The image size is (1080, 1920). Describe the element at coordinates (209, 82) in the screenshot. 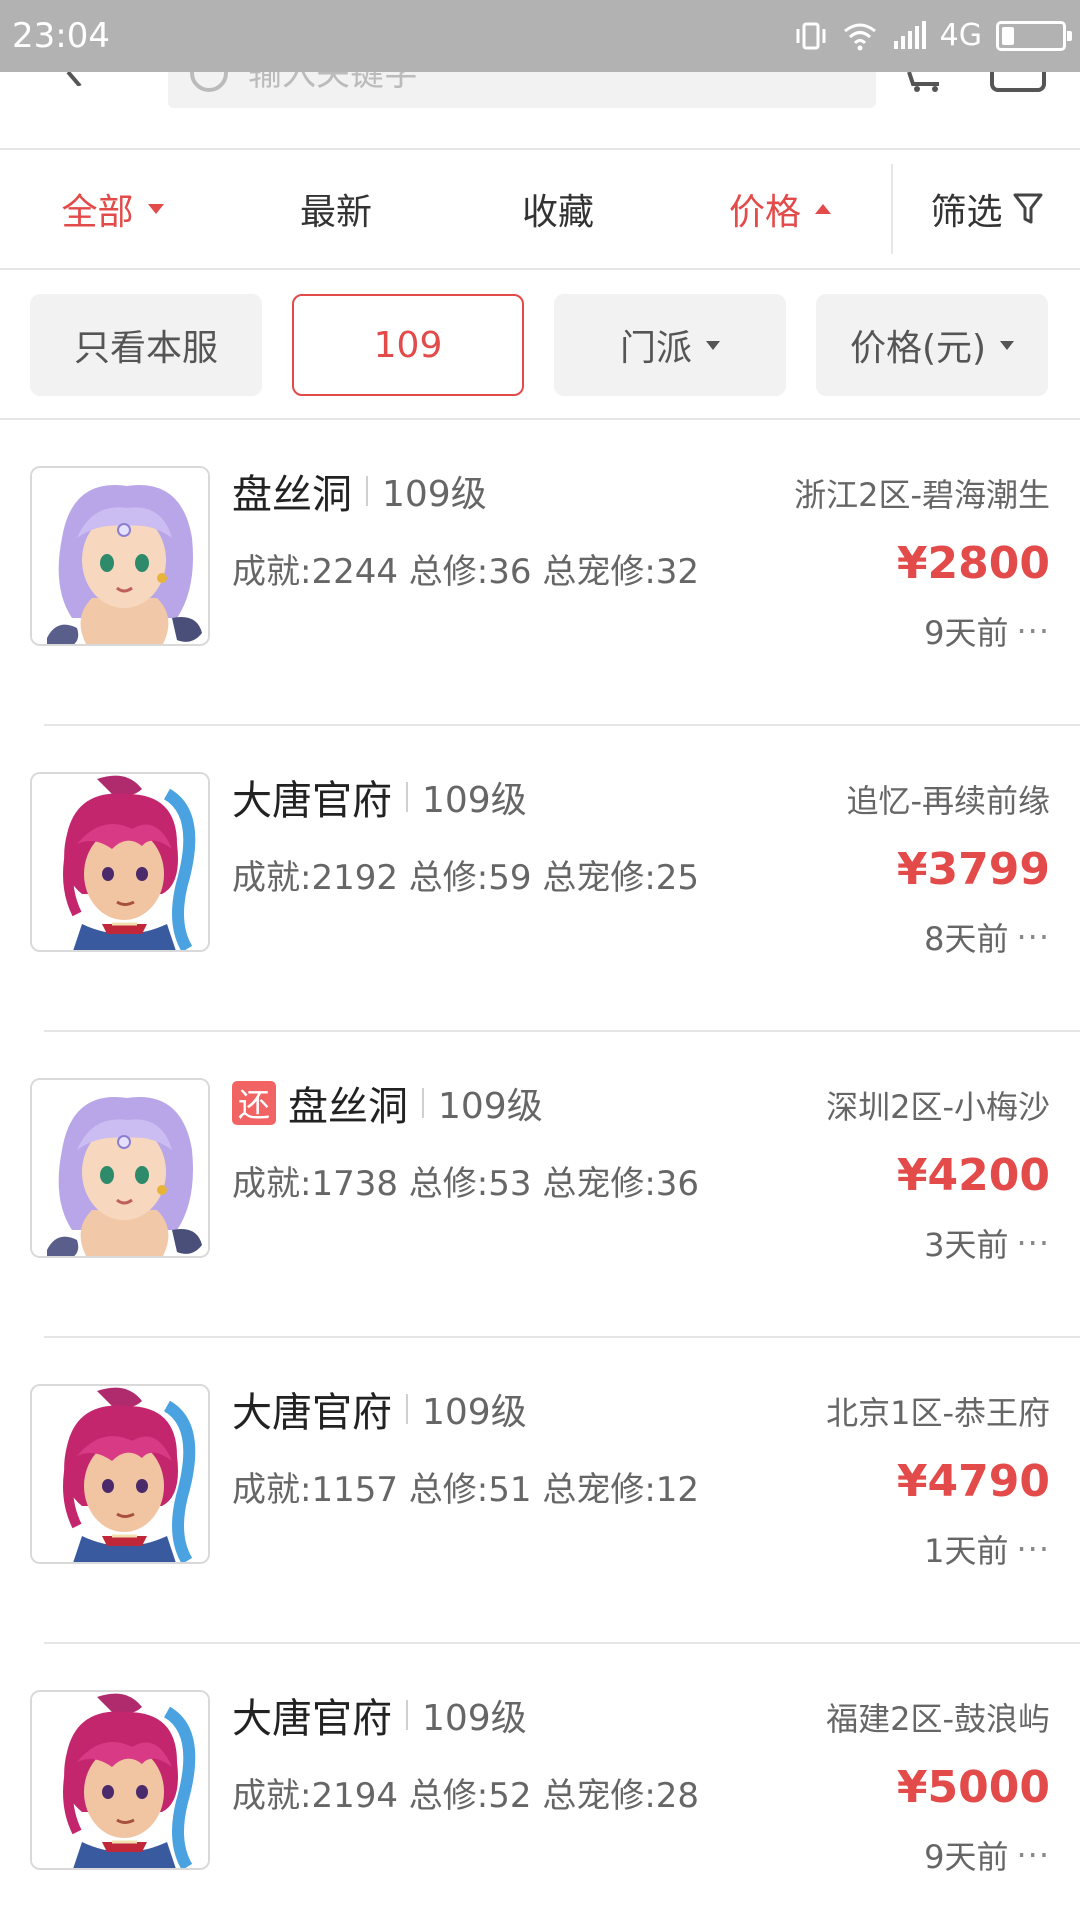

I see `search-icon` at that location.